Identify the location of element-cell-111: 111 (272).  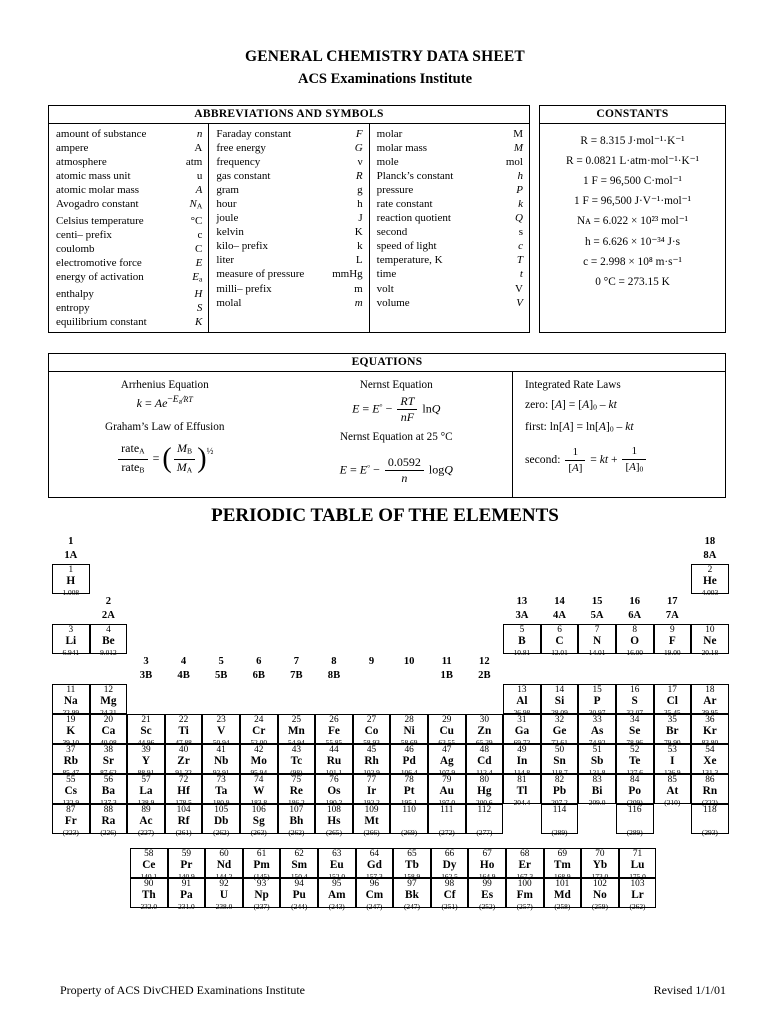
(446, 820).